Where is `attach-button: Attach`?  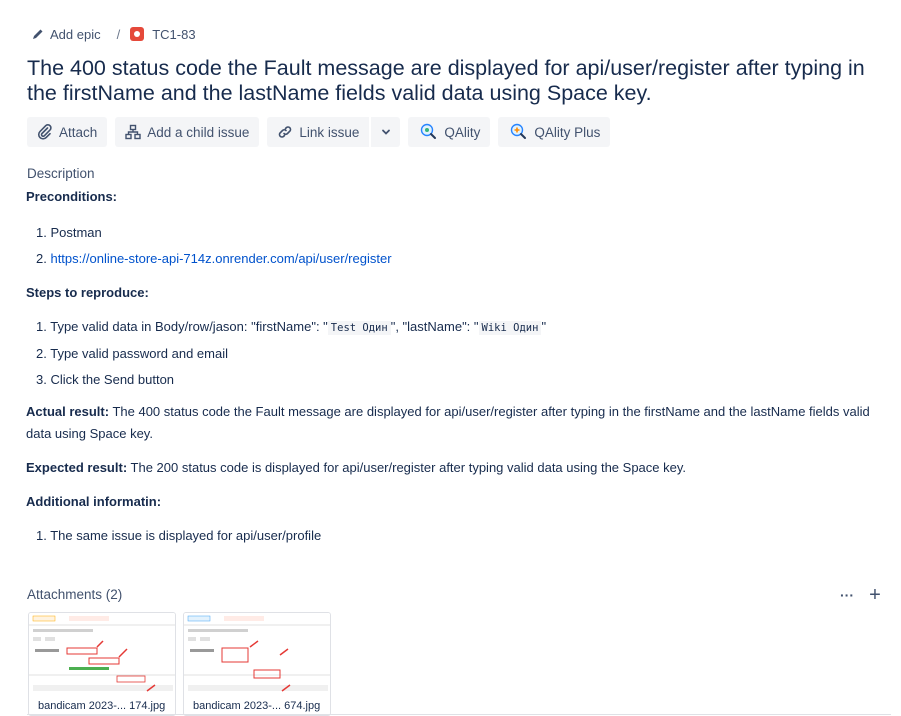
attach-button: Attach is located at coordinates (67, 132).